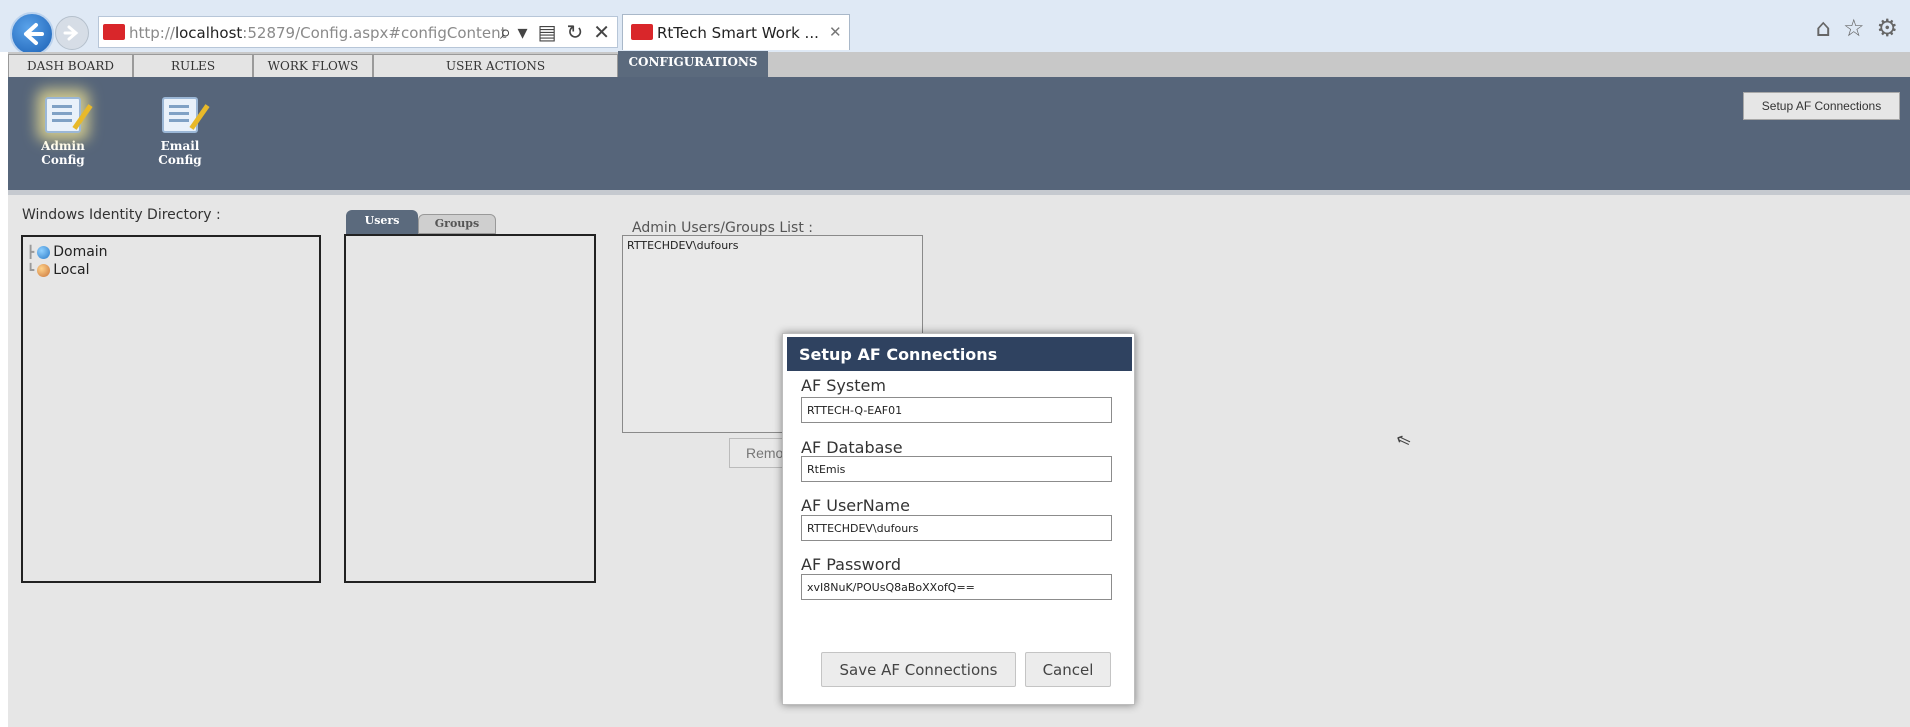 The width and height of the screenshot is (1910, 727). I want to click on refresh-icon: ↻, so click(575, 32).